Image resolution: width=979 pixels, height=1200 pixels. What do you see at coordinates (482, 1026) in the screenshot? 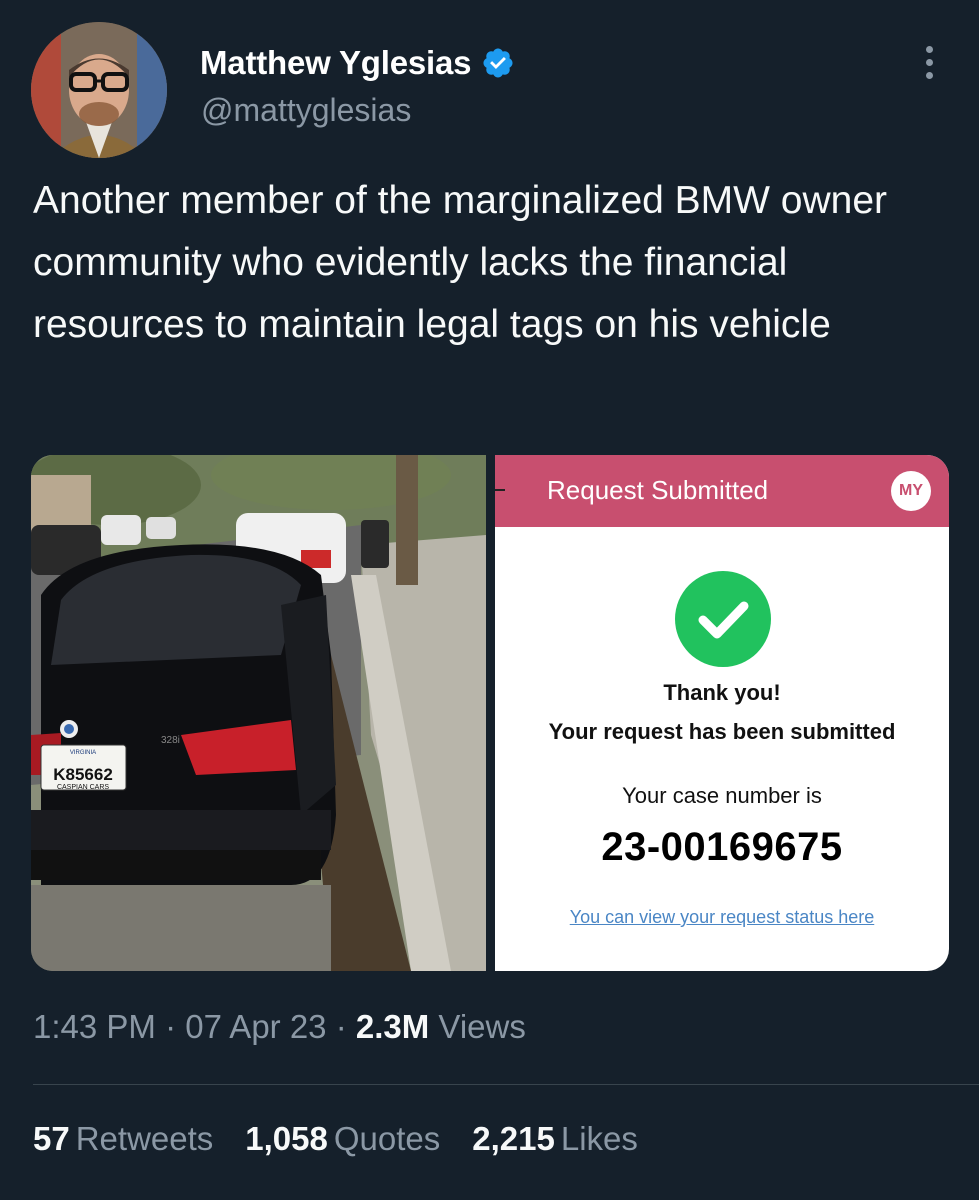
I see `views-label: Views` at bounding box center [482, 1026].